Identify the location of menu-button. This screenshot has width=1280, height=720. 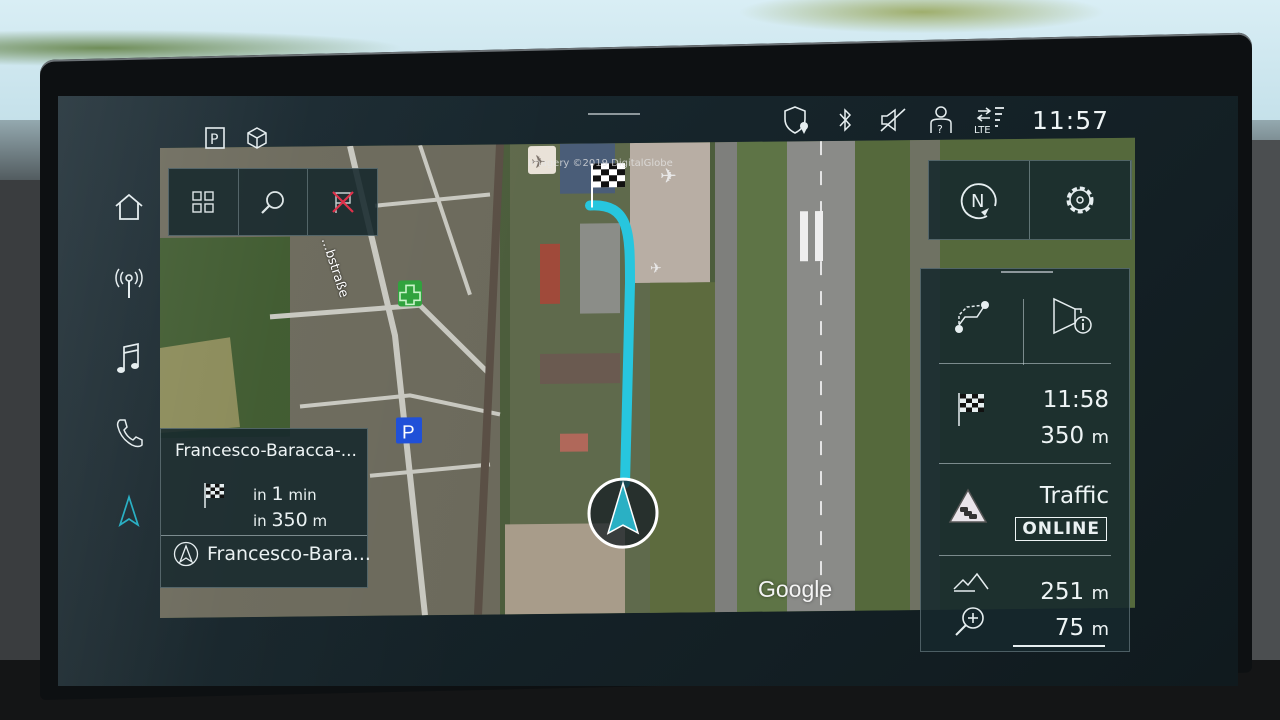
(204, 202).